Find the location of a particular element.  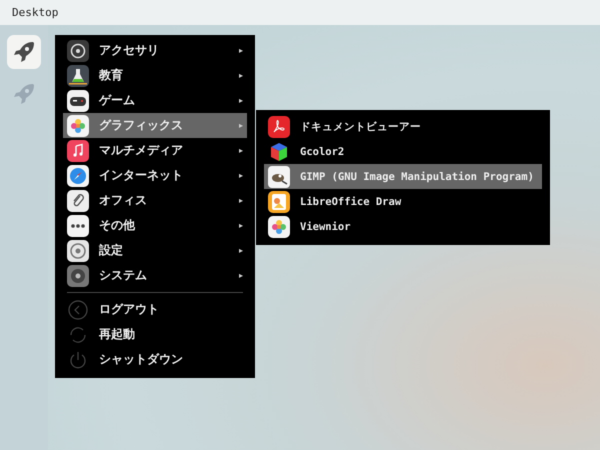

gamepad-icon is located at coordinates (78, 101).